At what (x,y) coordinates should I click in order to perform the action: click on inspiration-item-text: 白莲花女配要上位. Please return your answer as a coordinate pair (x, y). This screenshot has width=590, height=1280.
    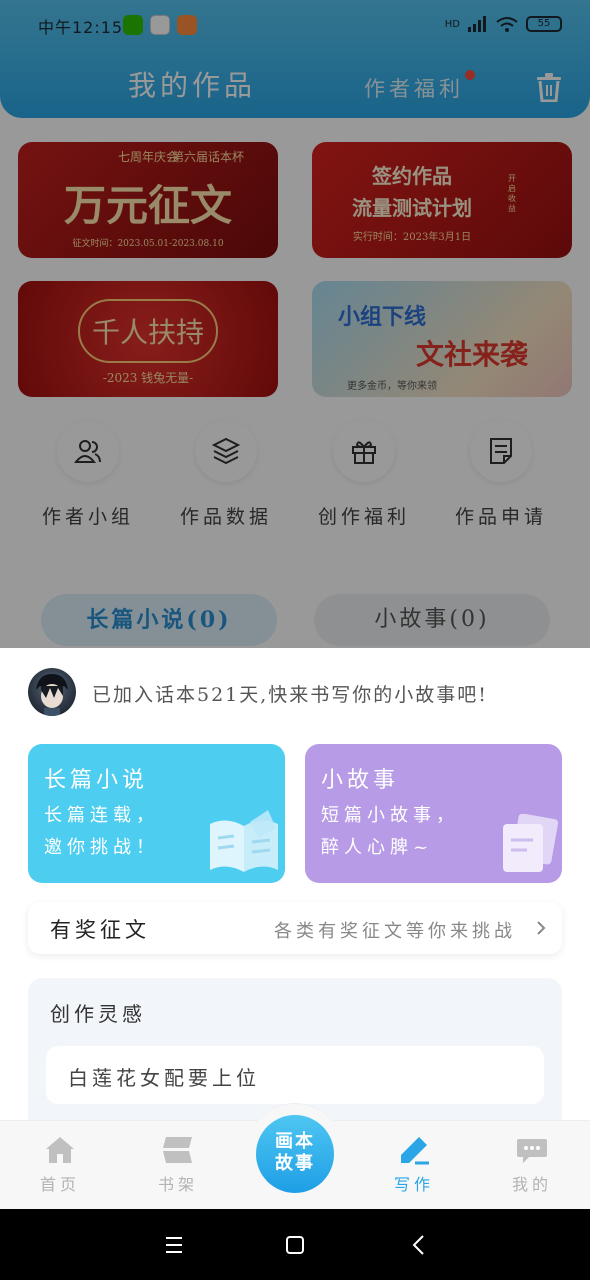
    Looking at the image, I should click on (164, 1078).